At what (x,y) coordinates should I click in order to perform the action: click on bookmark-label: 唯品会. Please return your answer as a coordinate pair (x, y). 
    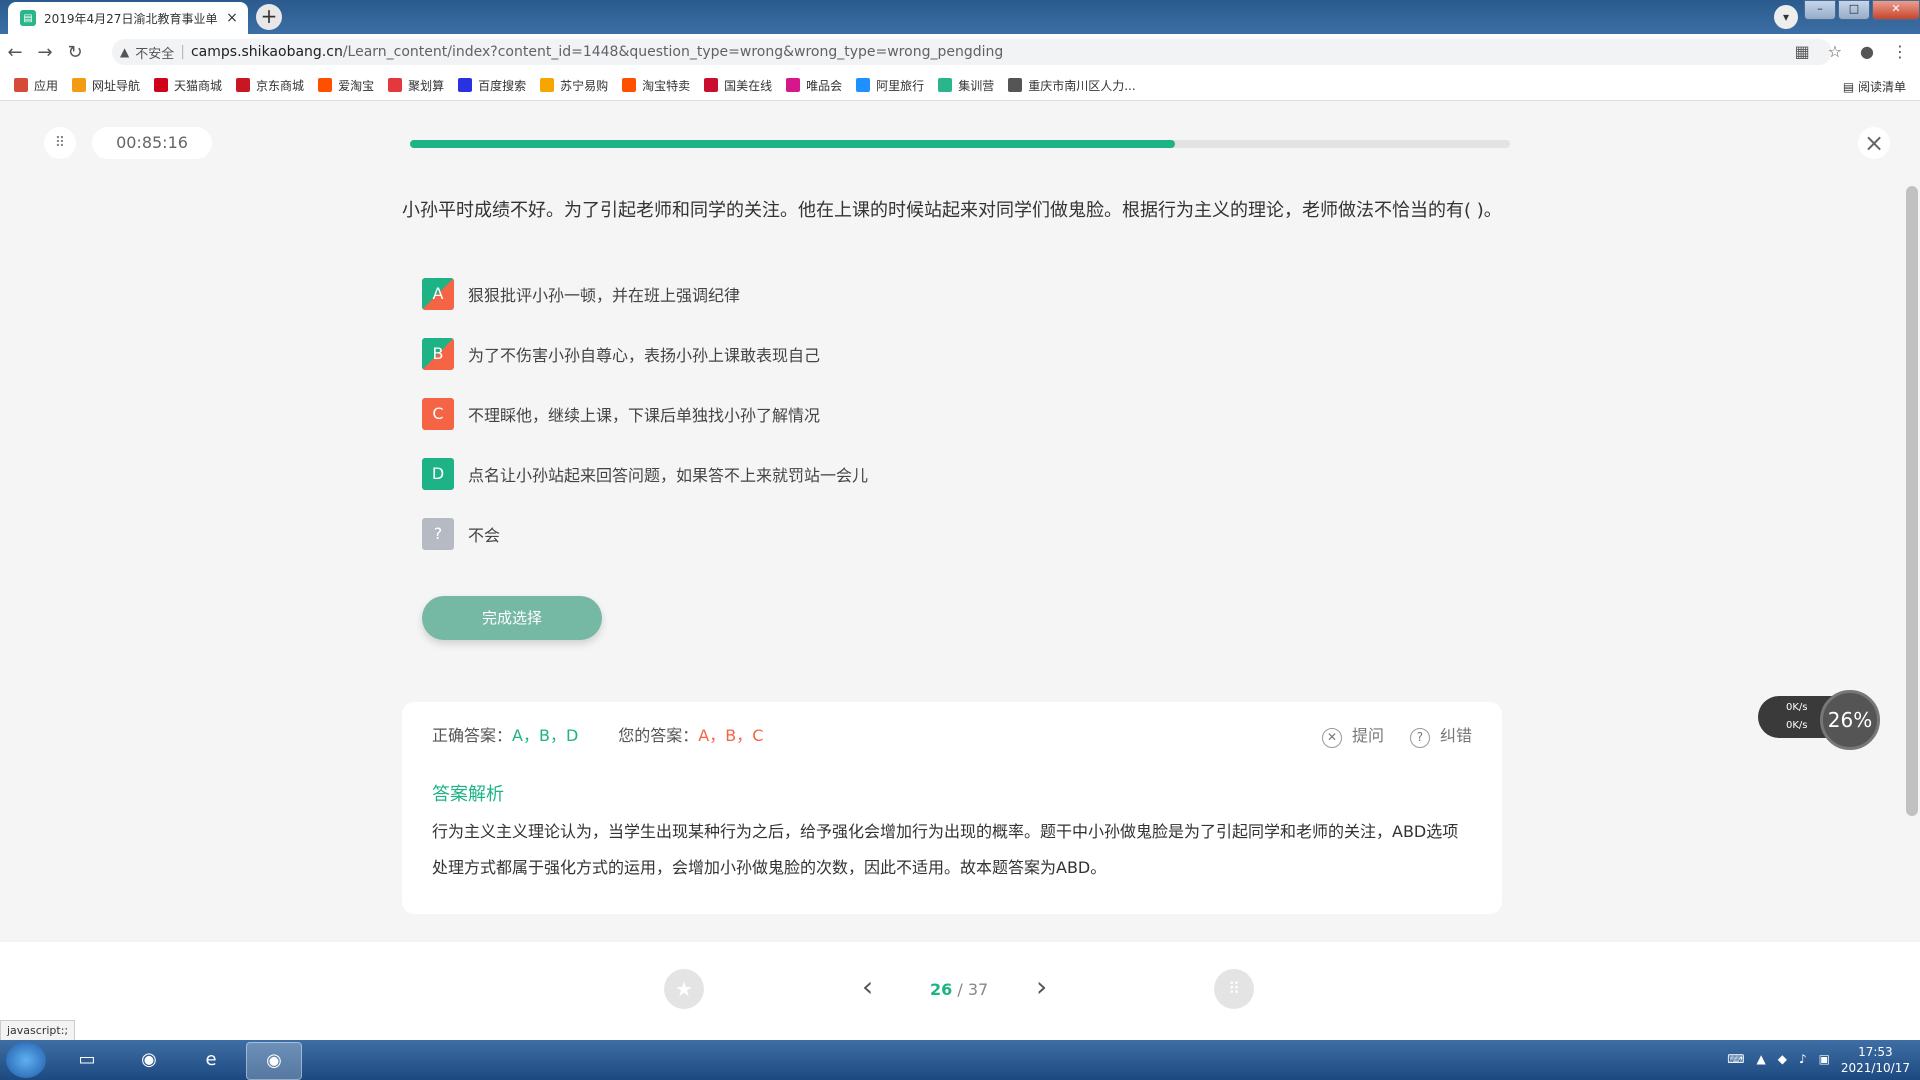
    Looking at the image, I should click on (824, 85).